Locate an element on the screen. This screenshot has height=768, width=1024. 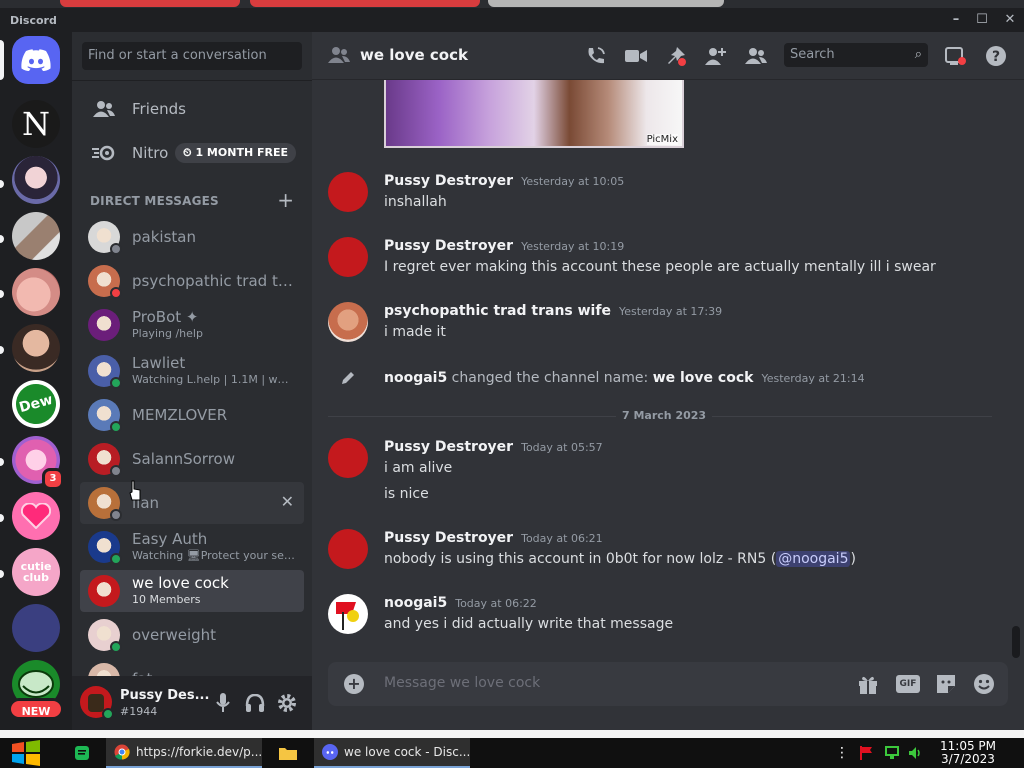
user-mention: @noogai5 is located at coordinates (813, 559).